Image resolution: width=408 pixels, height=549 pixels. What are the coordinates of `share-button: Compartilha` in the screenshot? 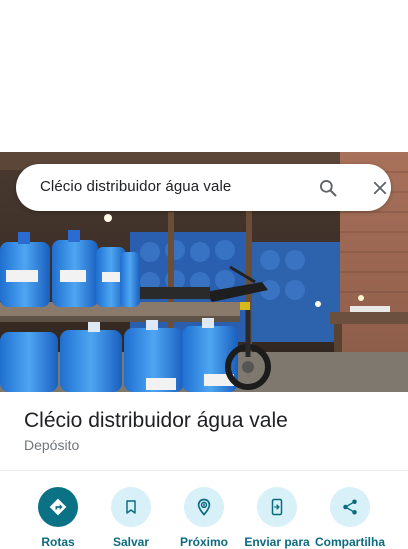 It's located at (350, 518).